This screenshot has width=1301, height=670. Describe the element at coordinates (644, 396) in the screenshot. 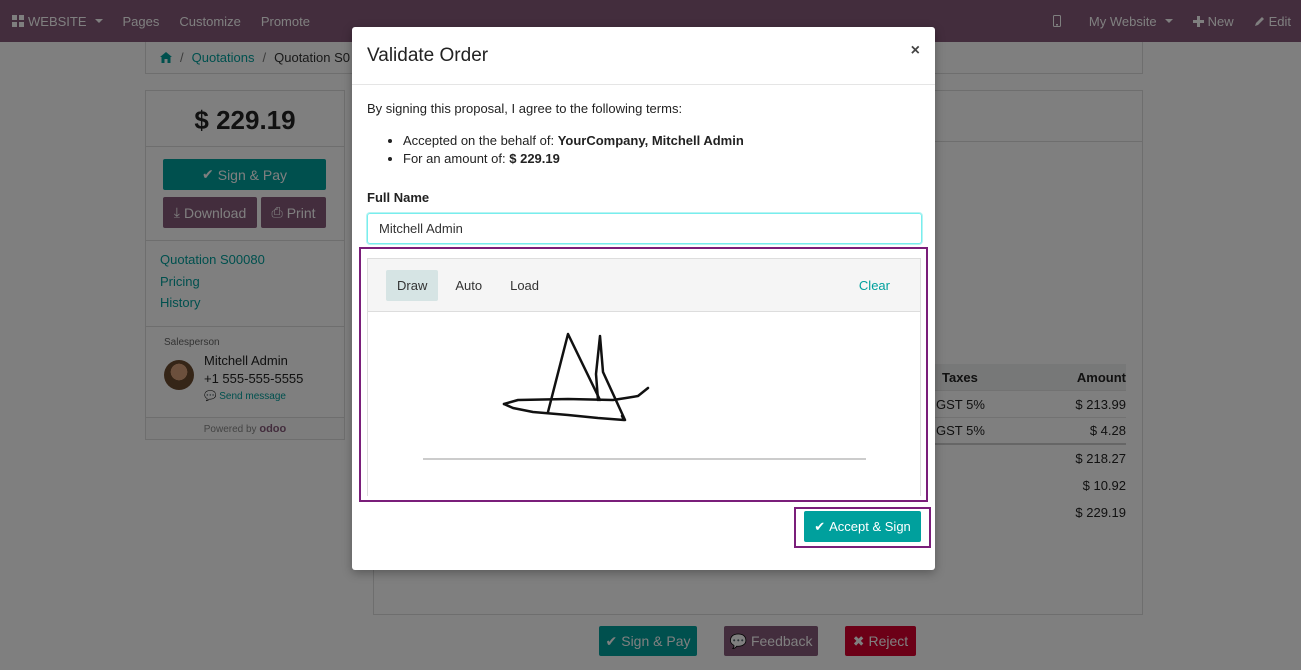

I see `signature-drawing` at that location.